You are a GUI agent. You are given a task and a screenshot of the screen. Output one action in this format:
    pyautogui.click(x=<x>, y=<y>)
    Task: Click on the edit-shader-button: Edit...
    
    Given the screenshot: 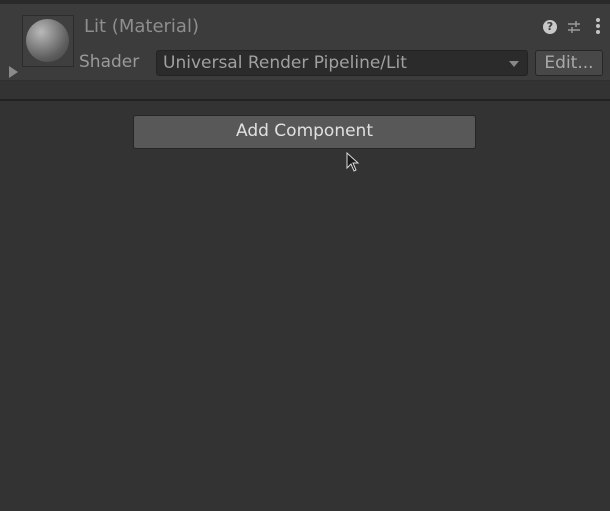 What is the action you would take?
    pyautogui.click(x=569, y=63)
    